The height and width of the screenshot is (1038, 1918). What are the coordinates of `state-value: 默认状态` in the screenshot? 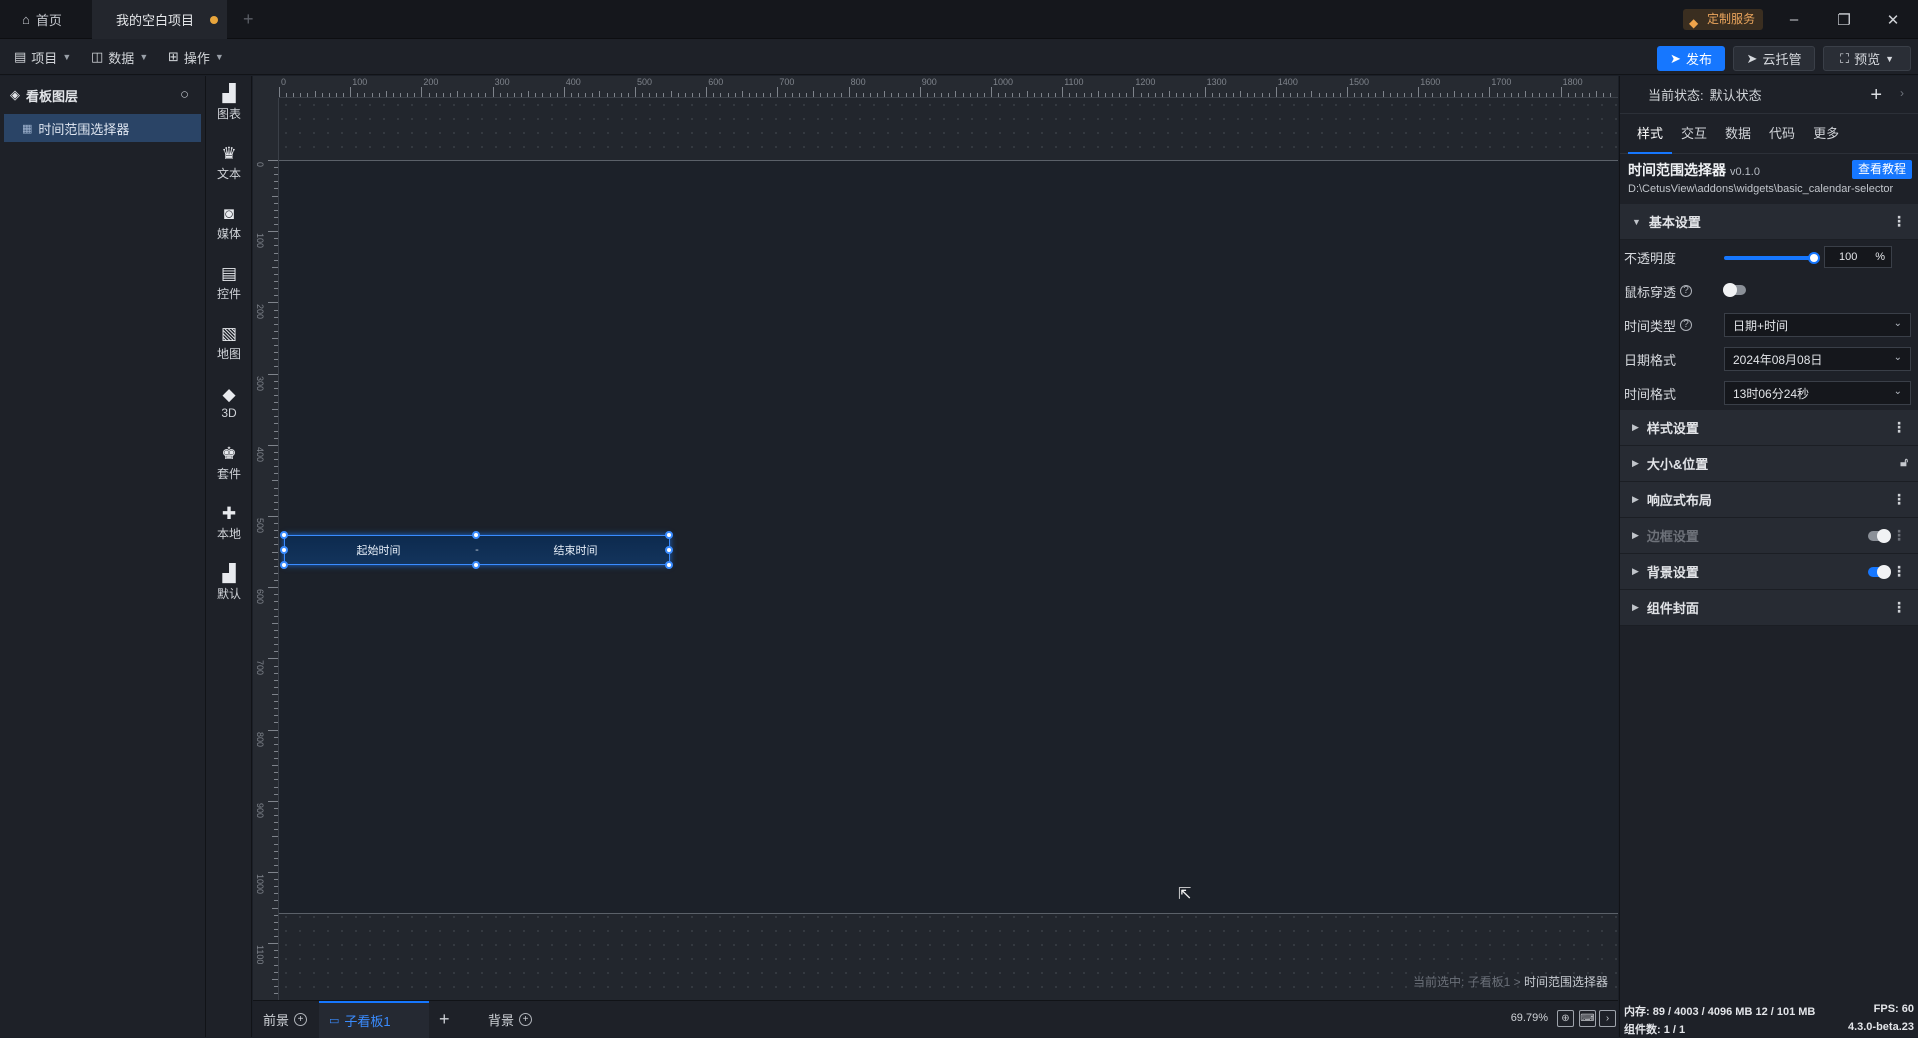 It's located at (1736, 94).